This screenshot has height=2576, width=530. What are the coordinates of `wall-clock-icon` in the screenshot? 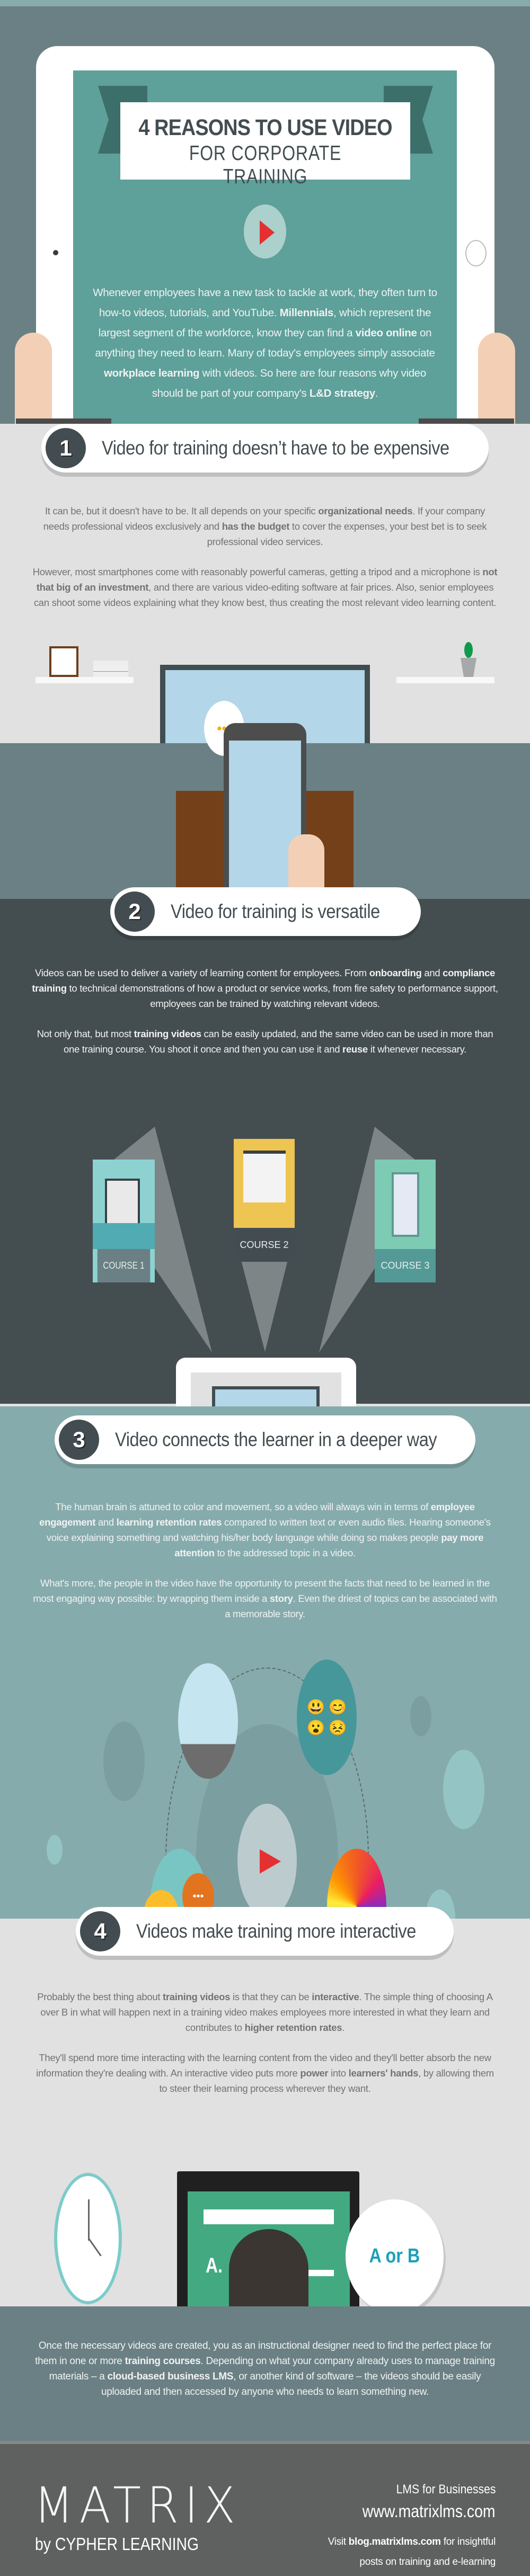 It's located at (88, 2238).